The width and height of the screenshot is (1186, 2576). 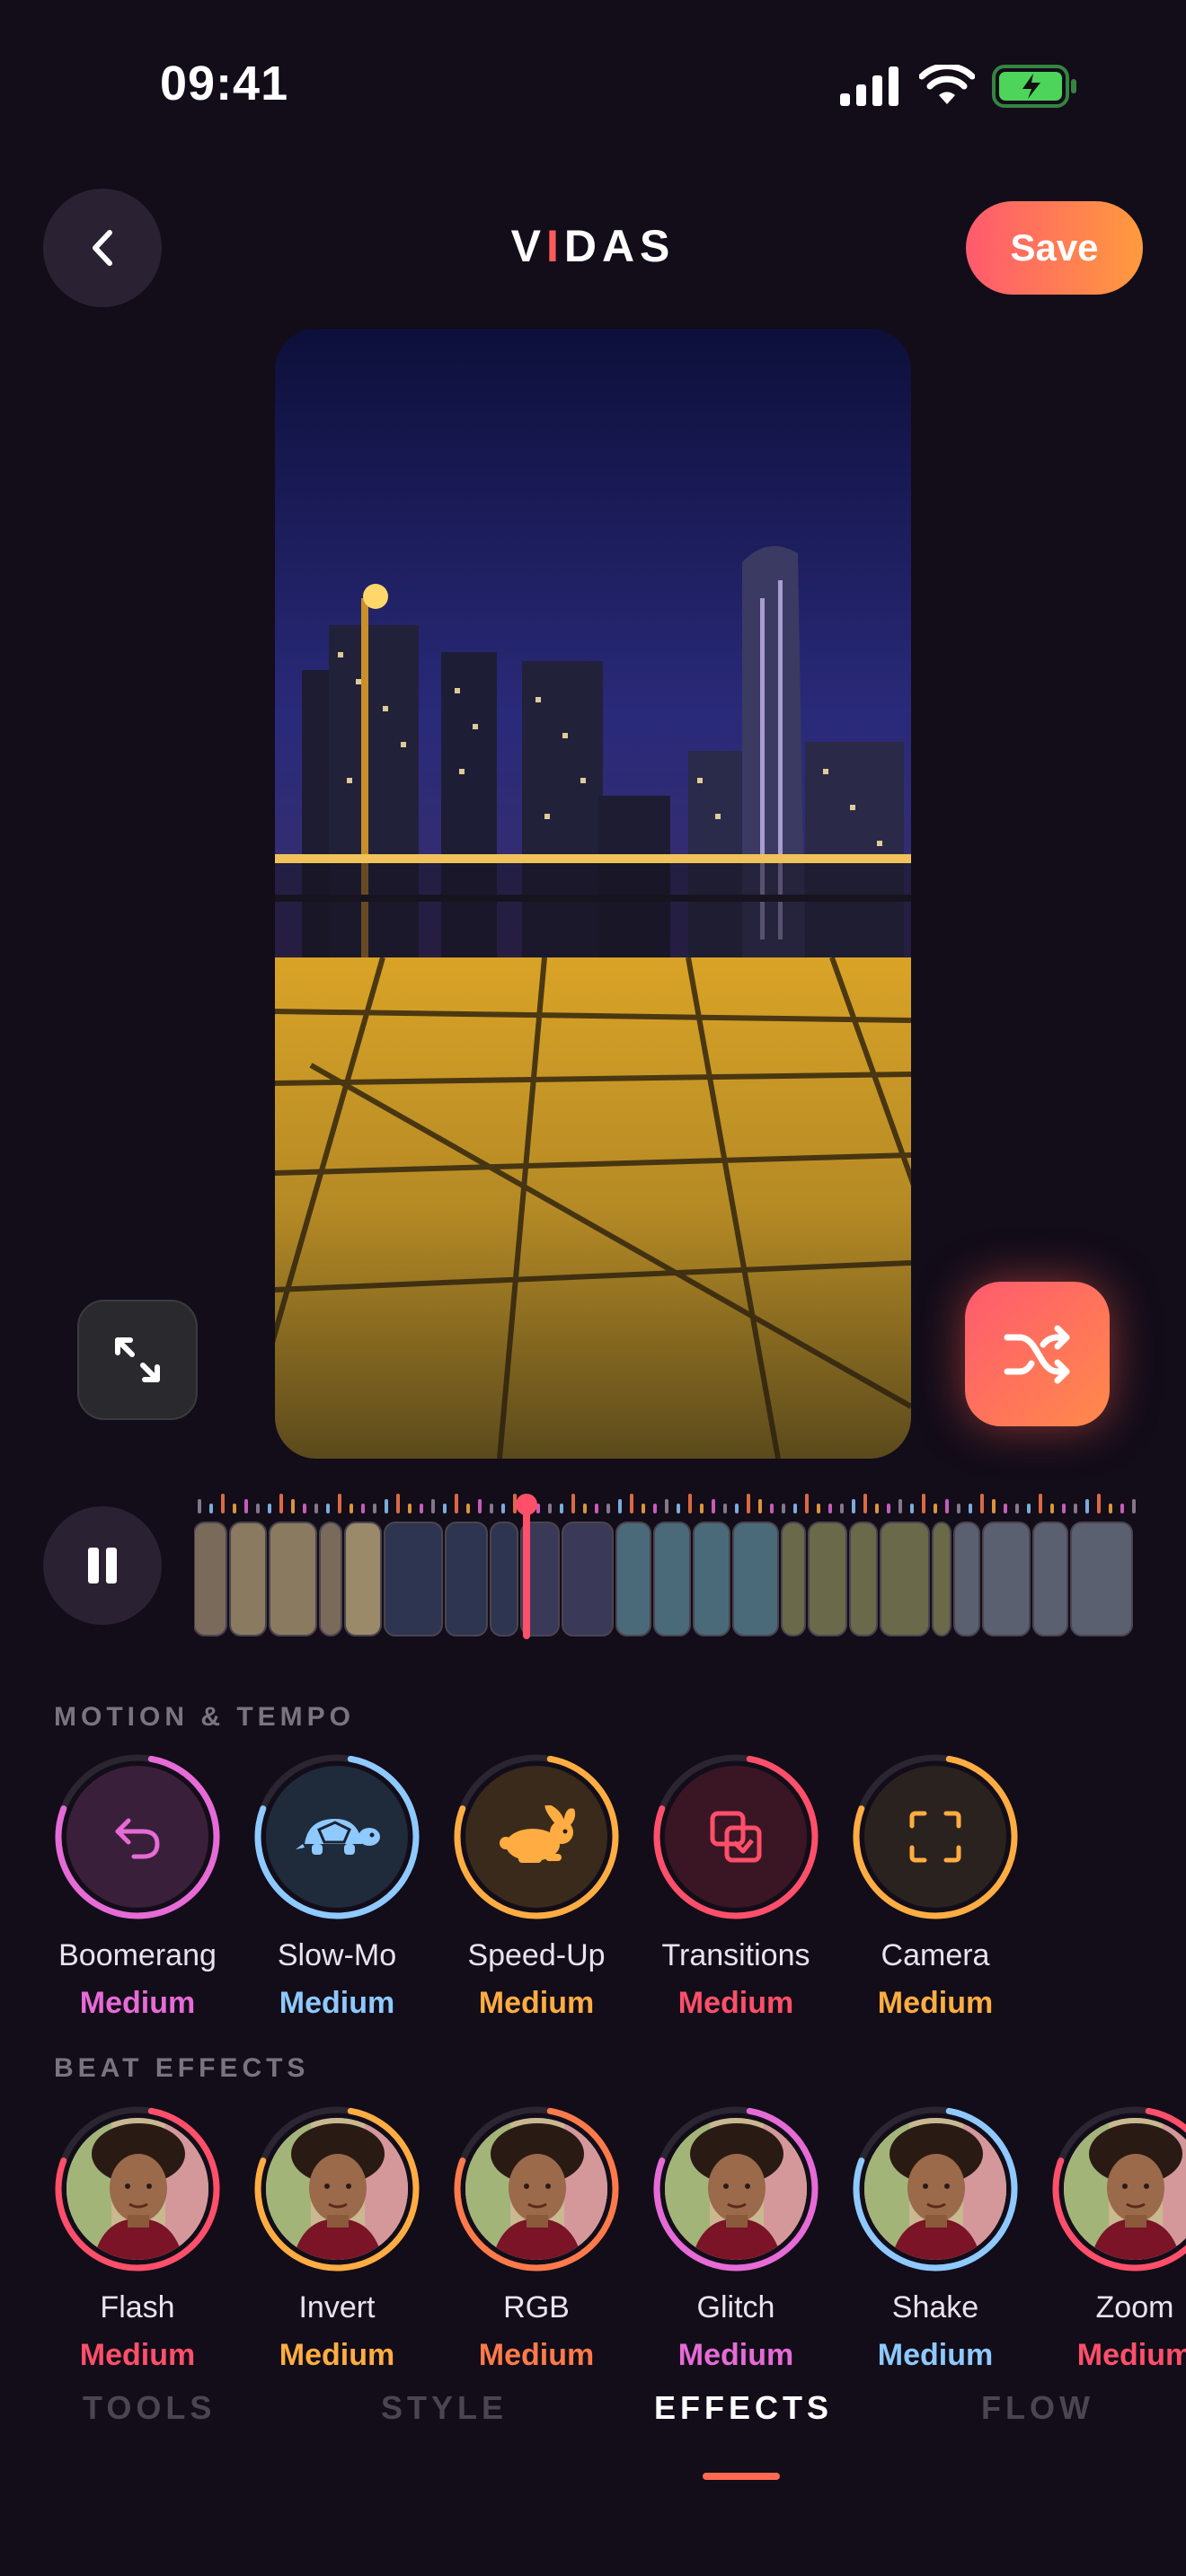 I want to click on pause-button, so click(x=102, y=1565).